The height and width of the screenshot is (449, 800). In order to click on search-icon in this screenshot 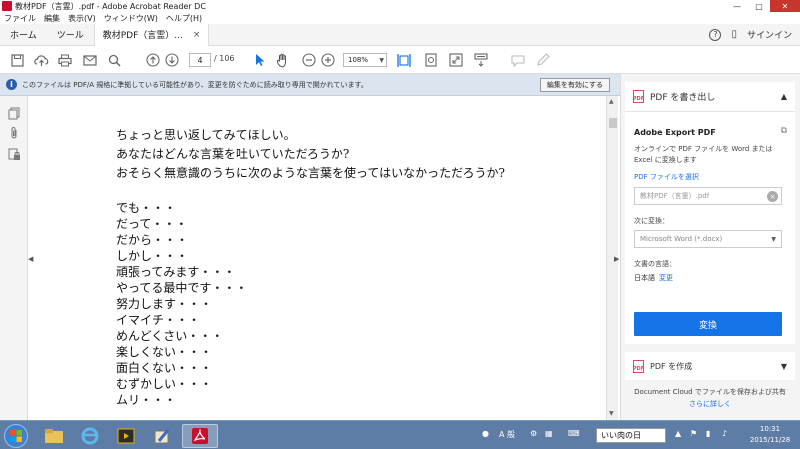, I will do `click(114, 60)`.